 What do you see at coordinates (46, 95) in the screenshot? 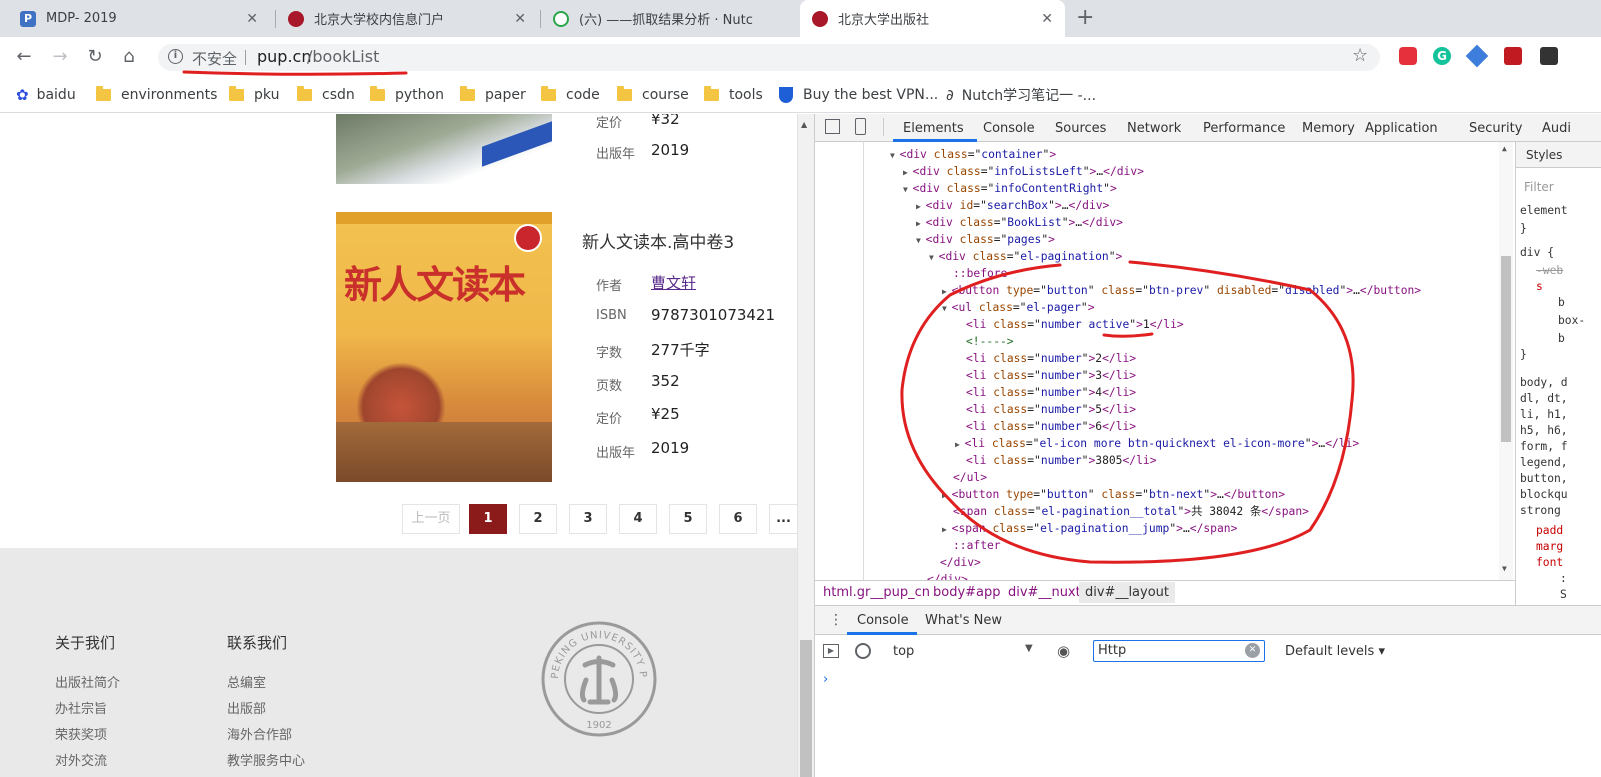
I see `bookmark-baidu: ✿ baidu` at bounding box center [46, 95].